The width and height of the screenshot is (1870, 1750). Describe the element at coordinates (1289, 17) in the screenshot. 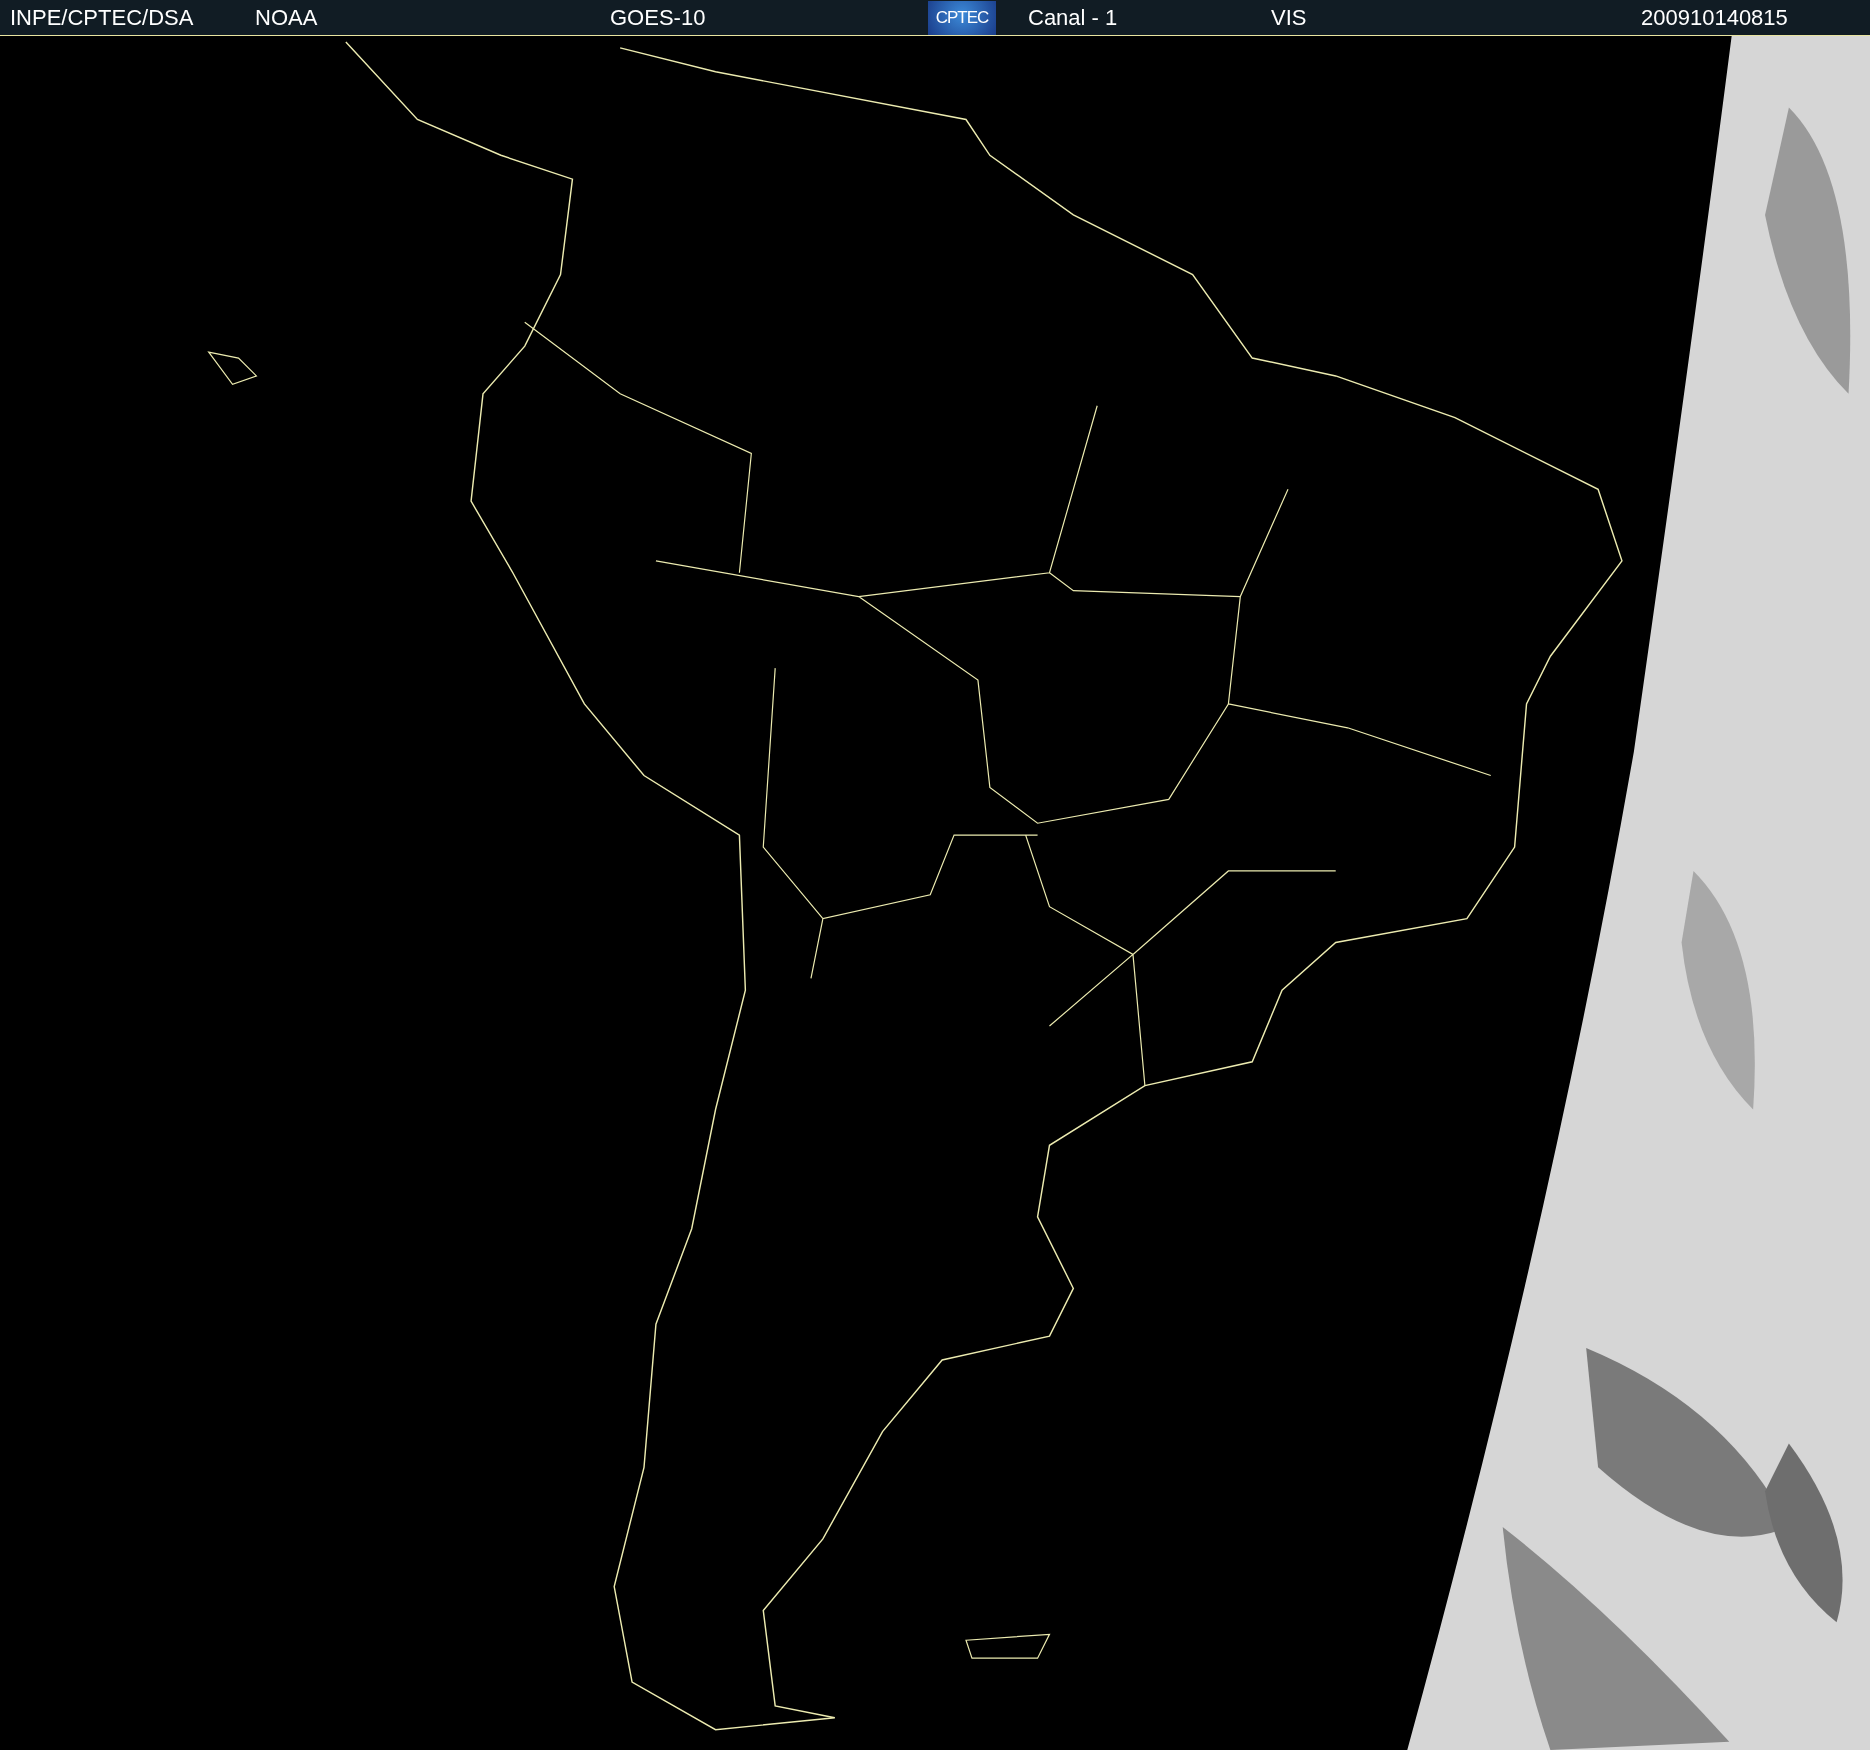

I see `band-label: VIS` at that location.